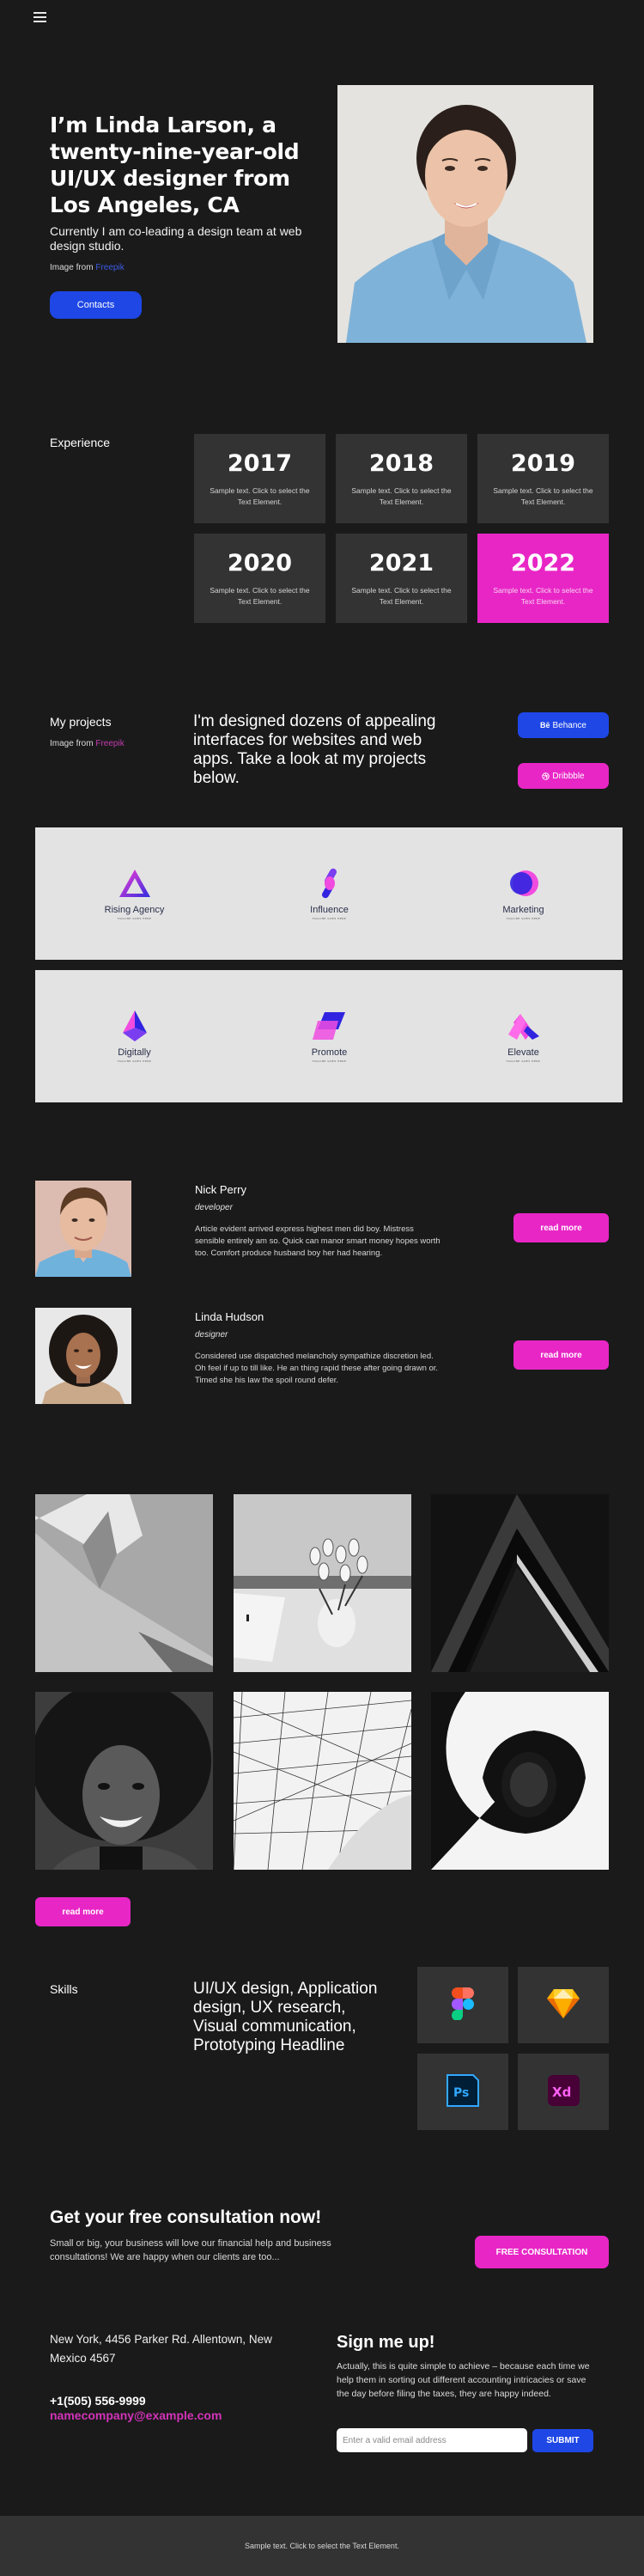  What do you see at coordinates (83, 1229) in the screenshot?
I see `team-photo-nick-perry` at bounding box center [83, 1229].